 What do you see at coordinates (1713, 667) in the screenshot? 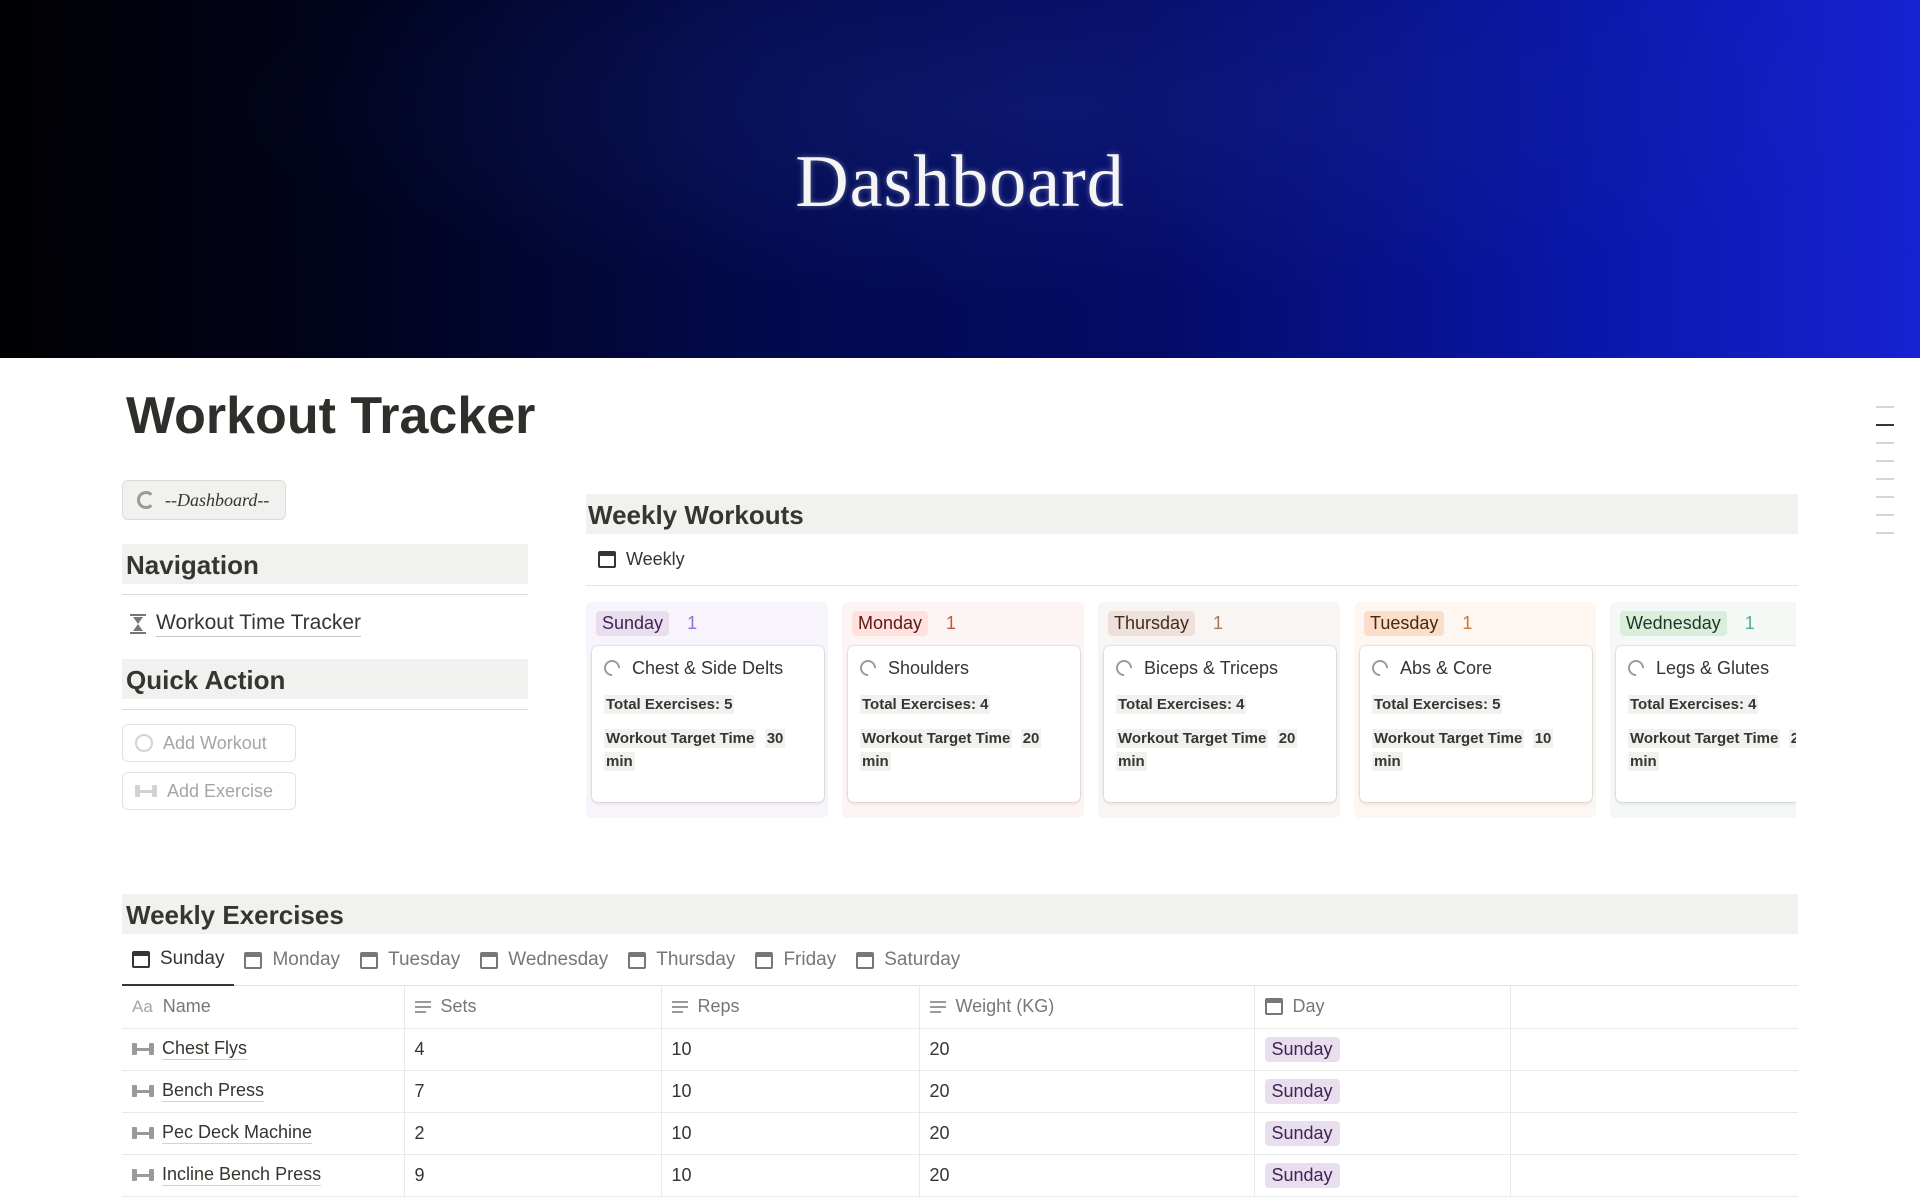
I see `card-title-text: Legs & Glutes` at bounding box center [1713, 667].